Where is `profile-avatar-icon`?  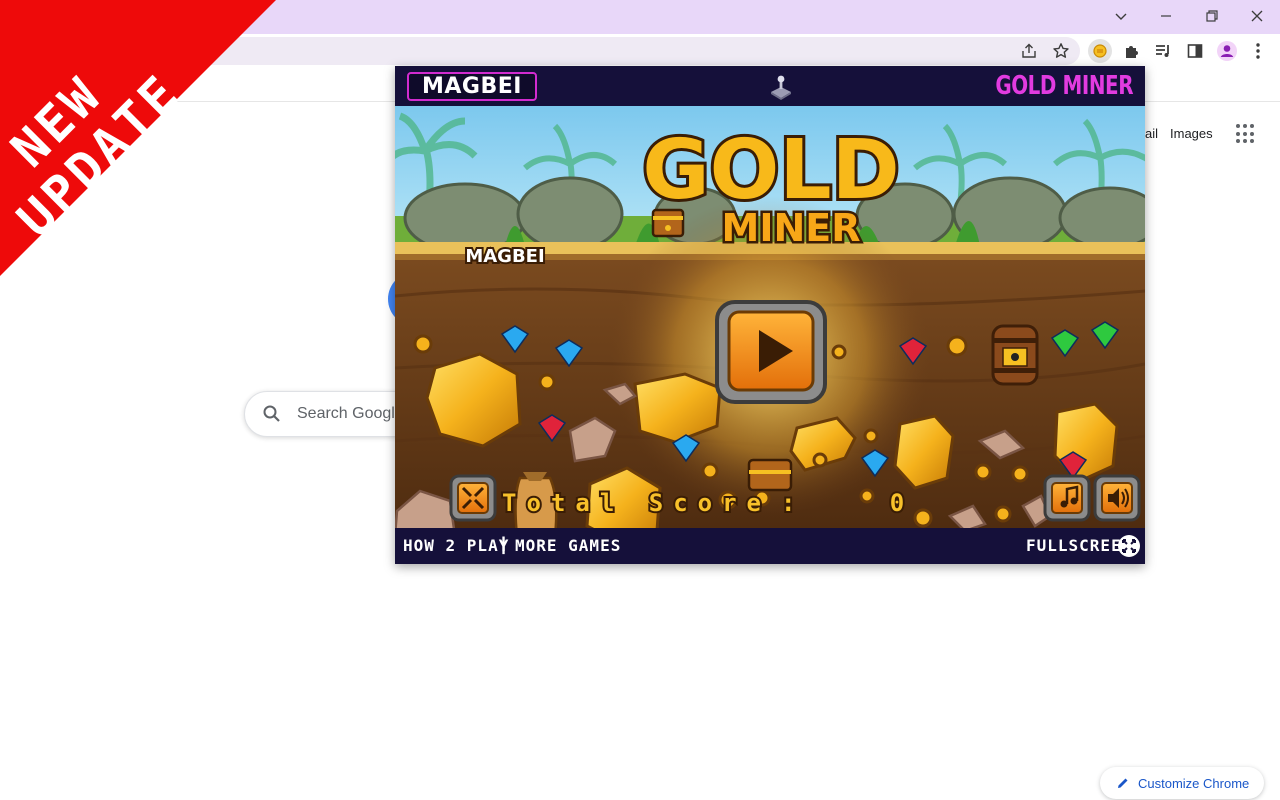 profile-avatar-icon is located at coordinates (1227, 51).